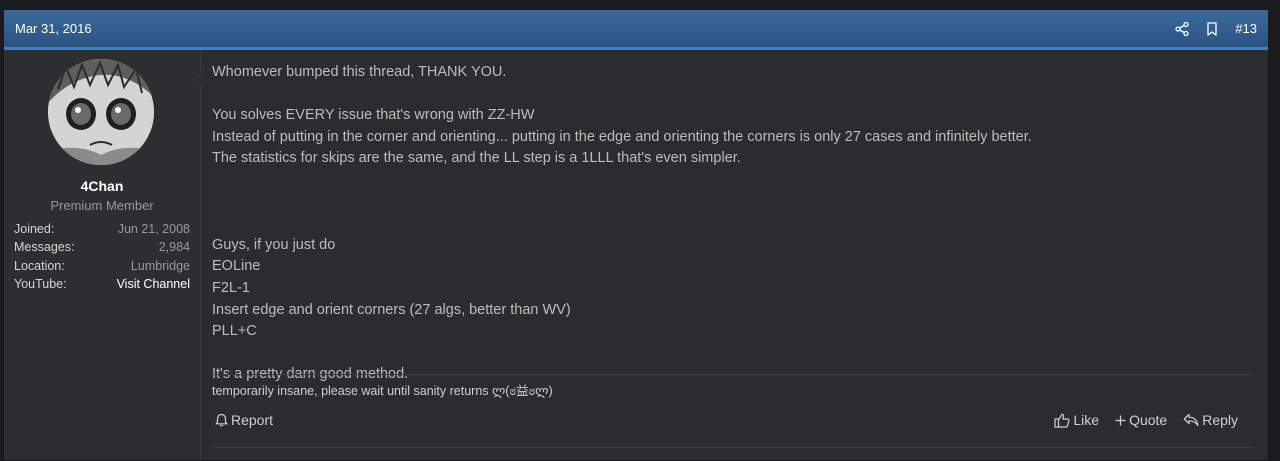 The height and width of the screenshot is (461, 1280). What do you see at coordinates (53, 28) in the screenshot?
I see `post-date: Mar 31, 2016` at bounding box center [53, 28].